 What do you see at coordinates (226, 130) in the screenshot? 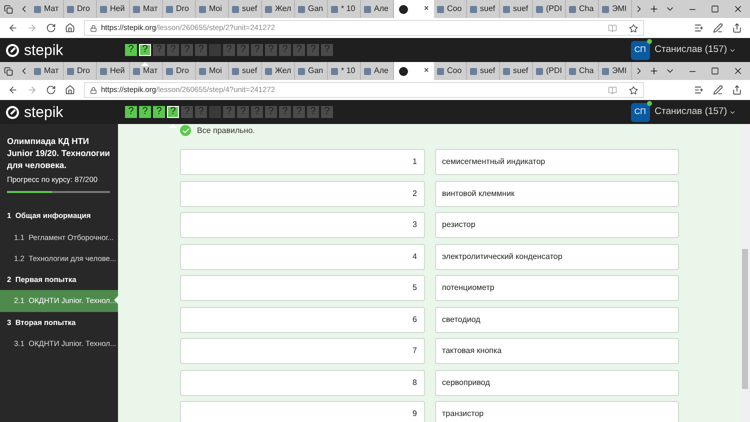
I see `feedback-text: Все правильно.` at bounding box center [226, 130].